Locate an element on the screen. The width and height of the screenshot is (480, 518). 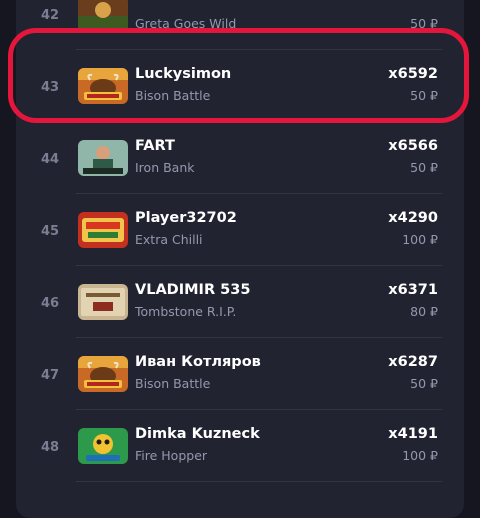
tombstone-rip-thumbnail is located at coordinates (103, 302).